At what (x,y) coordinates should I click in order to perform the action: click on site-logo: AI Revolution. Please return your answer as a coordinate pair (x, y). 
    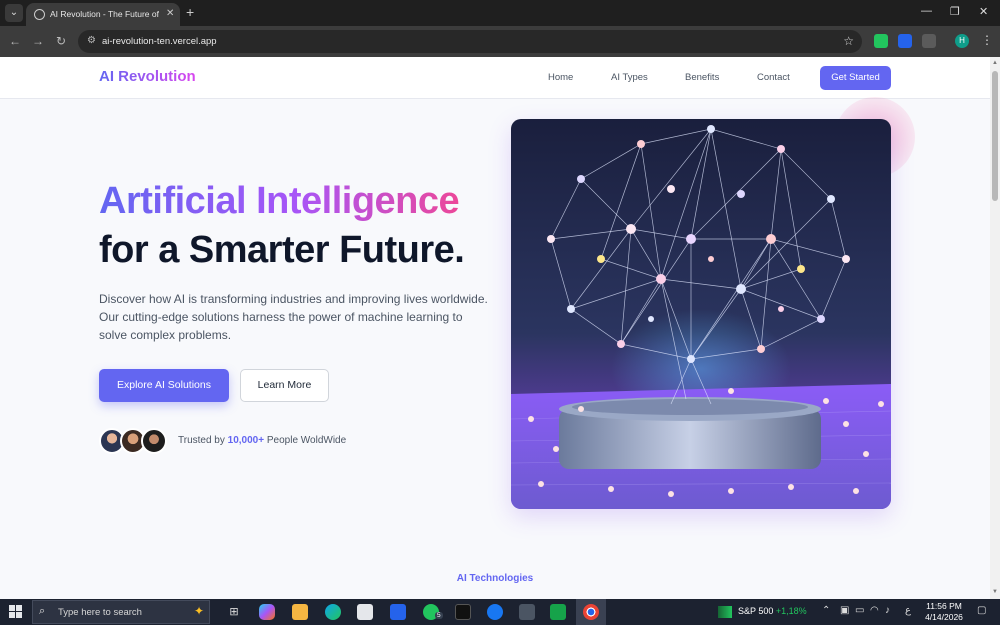
    Looking at the image, I should click on (147, 76).